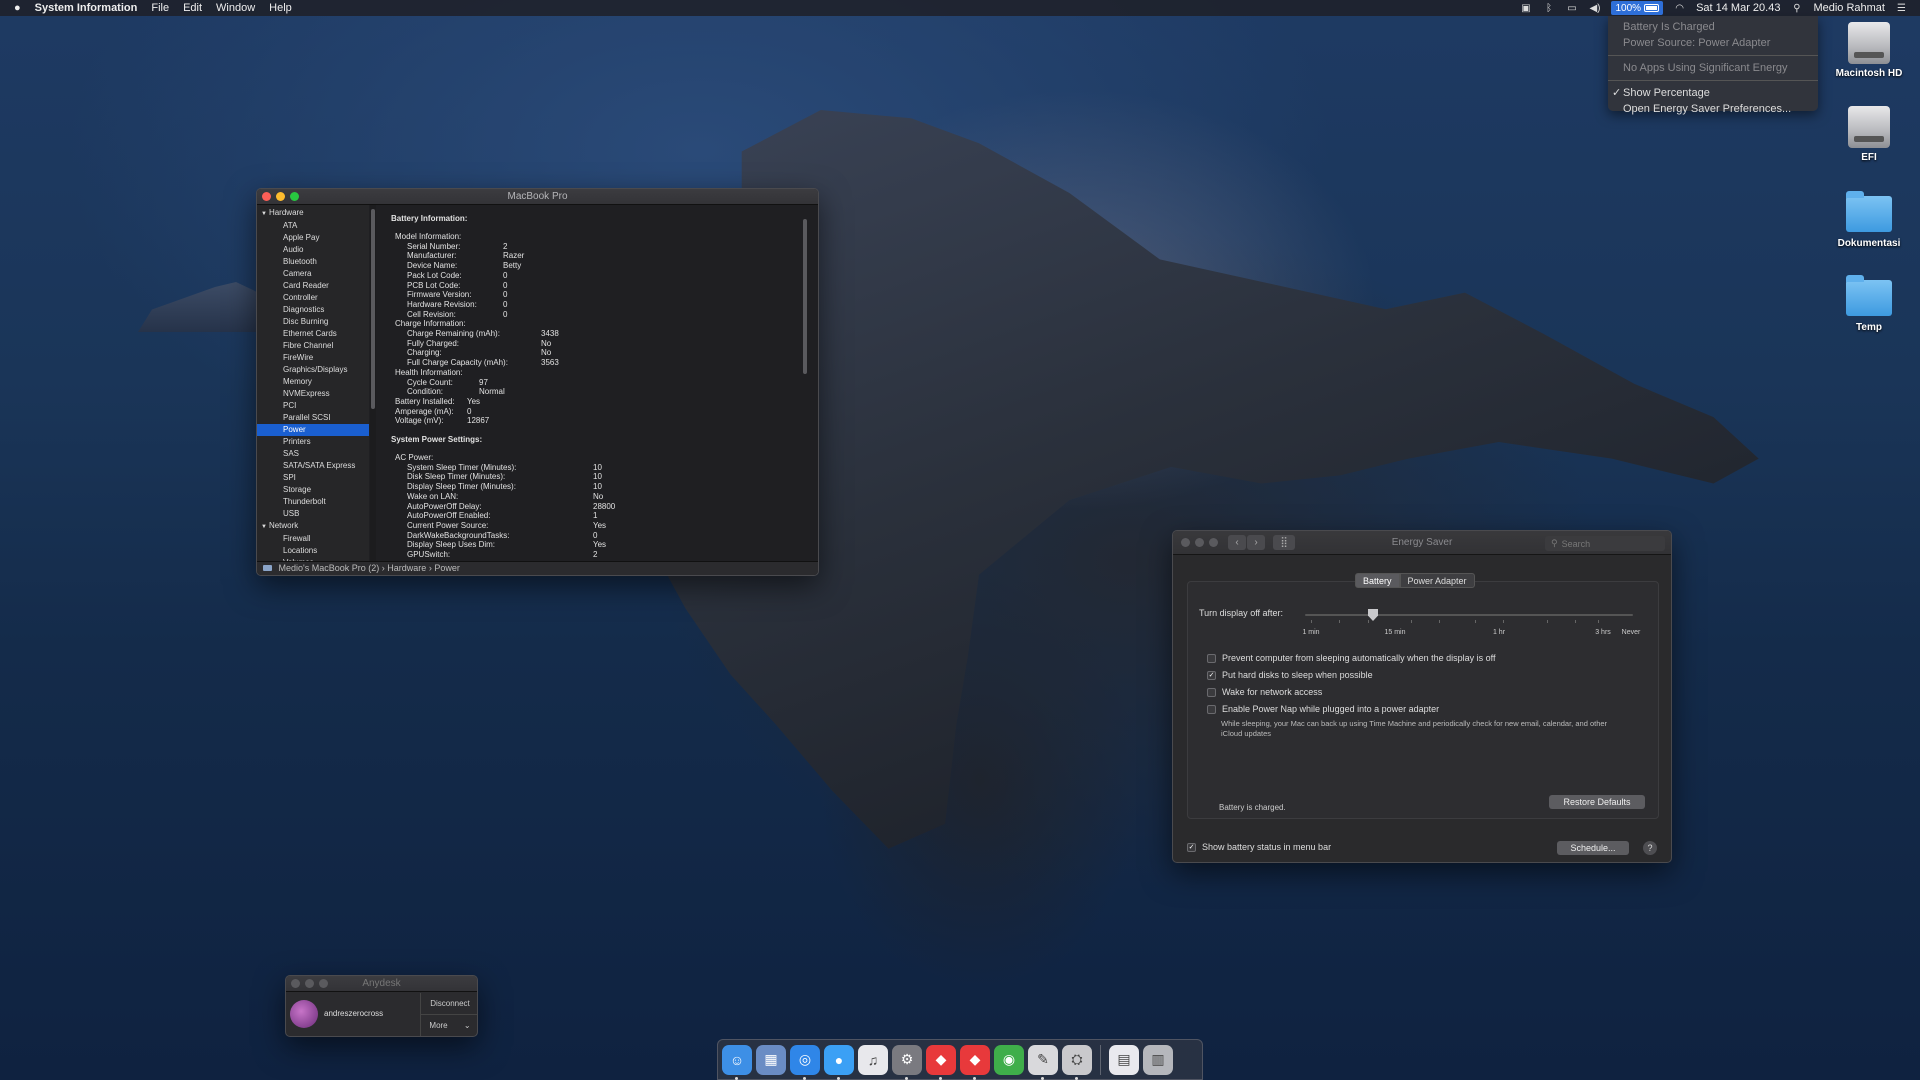 This screenshot has height=1080, width=1920. I want to click on disconnect-button: Disconnect, so click(449, 1004).